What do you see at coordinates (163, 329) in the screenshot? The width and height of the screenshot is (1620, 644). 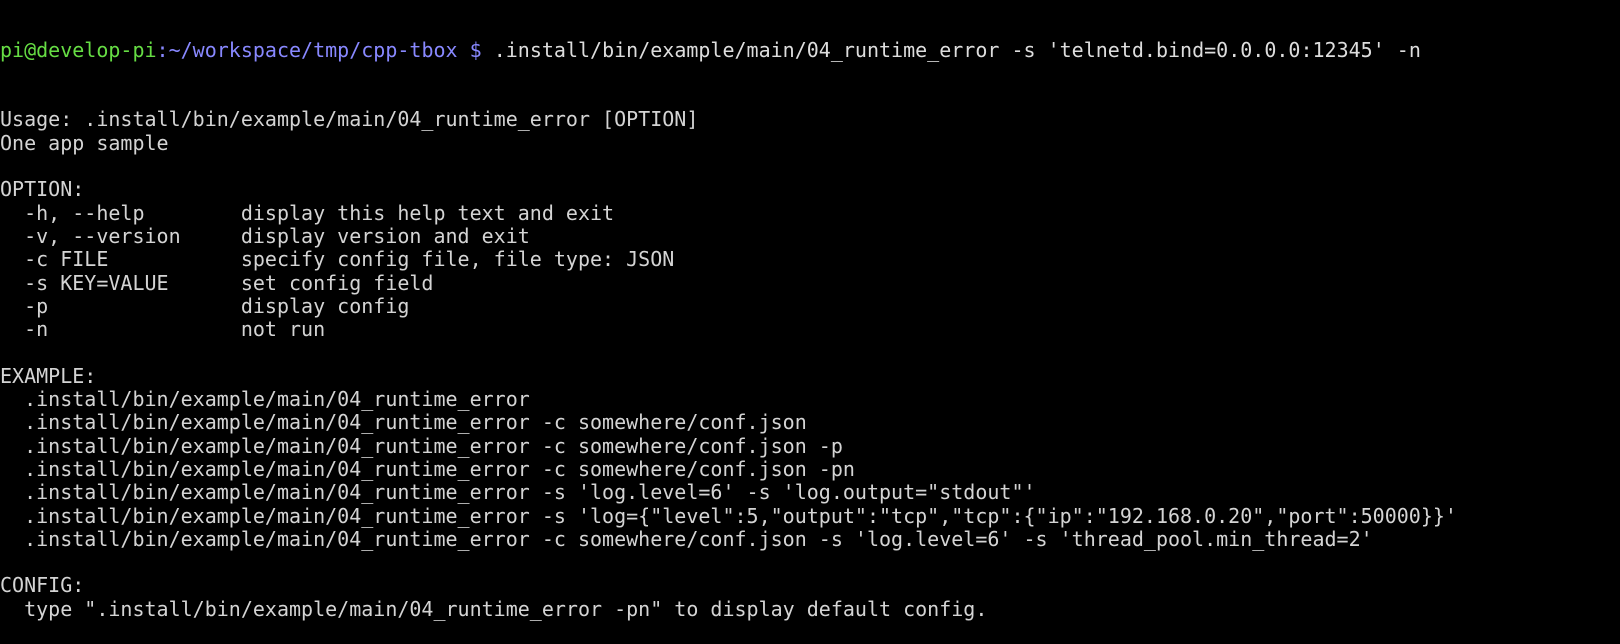 I see `output-line: -n not run` at bounding box center [163, 329].